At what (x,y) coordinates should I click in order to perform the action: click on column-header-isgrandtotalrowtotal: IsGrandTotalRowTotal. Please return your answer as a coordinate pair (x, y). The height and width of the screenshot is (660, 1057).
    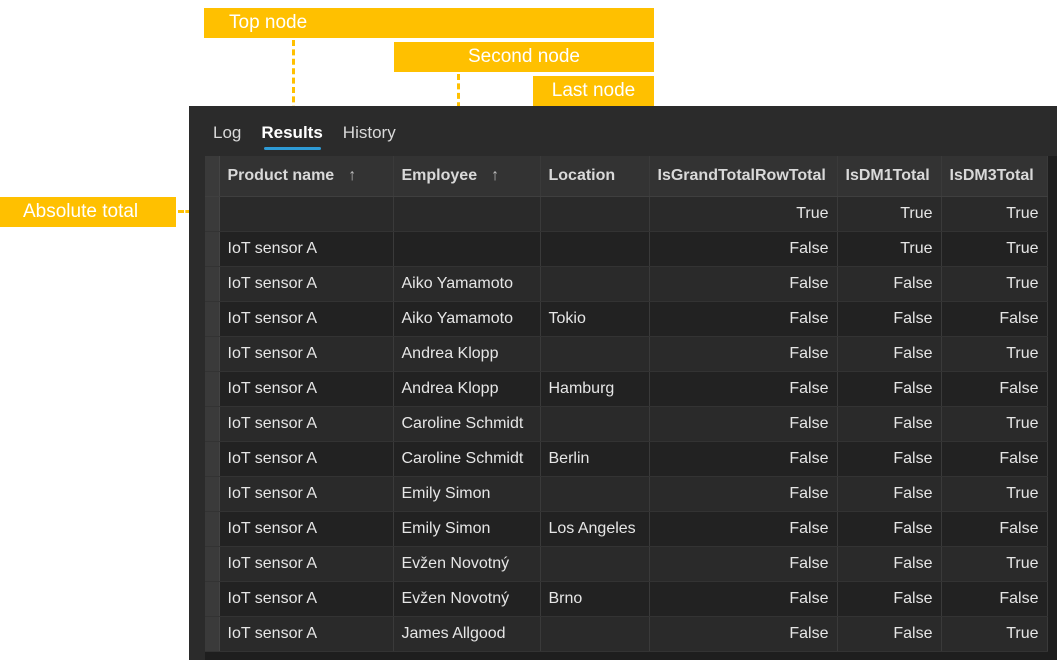
    Looking at the image, I should click on (743, 176).